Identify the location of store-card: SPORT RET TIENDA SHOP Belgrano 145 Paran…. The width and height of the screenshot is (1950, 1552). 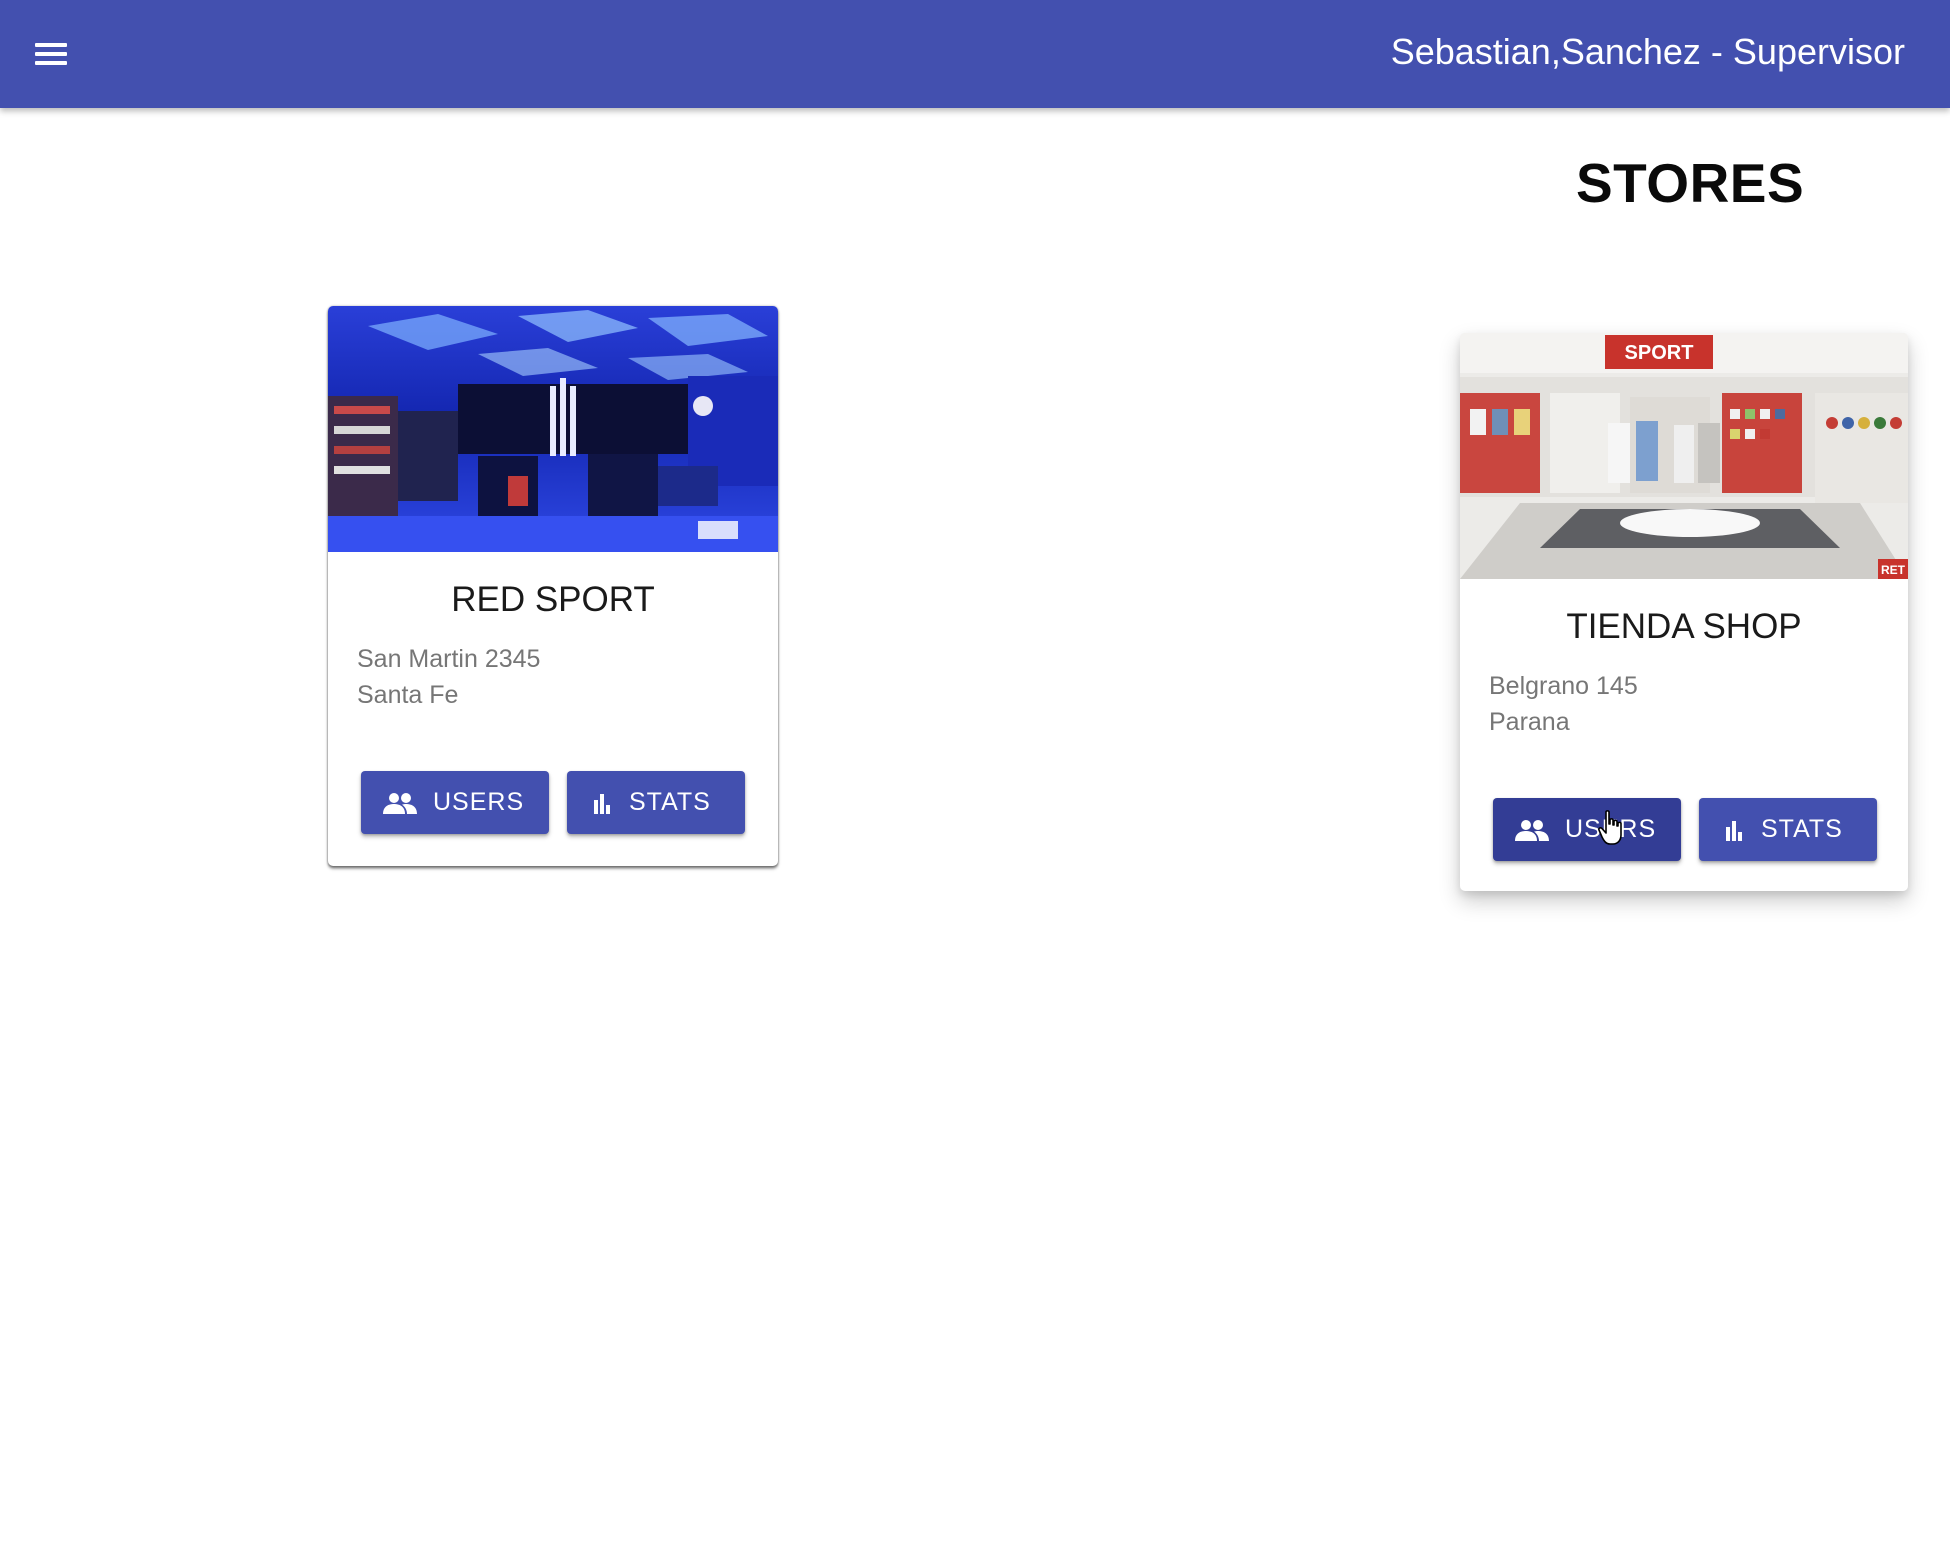
(1684, 612).